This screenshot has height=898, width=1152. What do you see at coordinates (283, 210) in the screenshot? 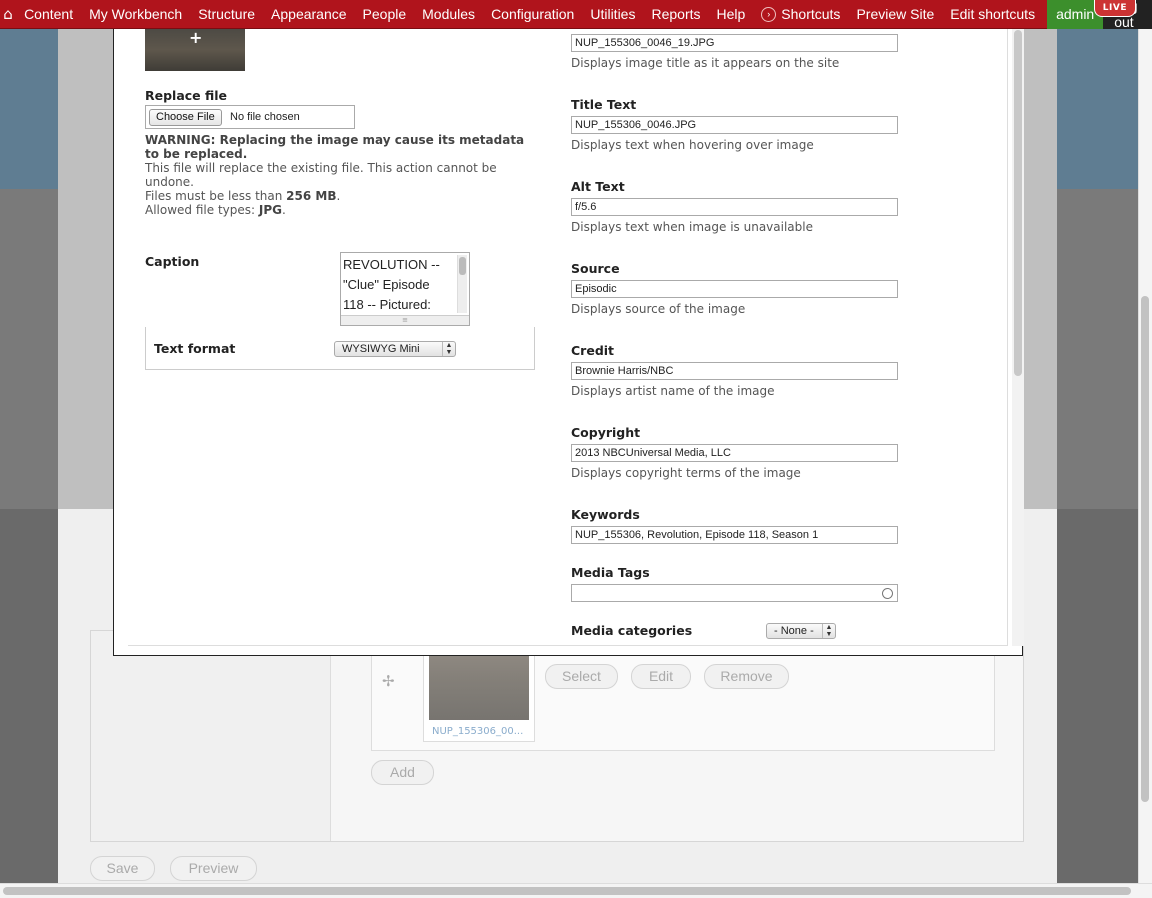
I see `types-suffix: .` at bounding box center [283, 210].